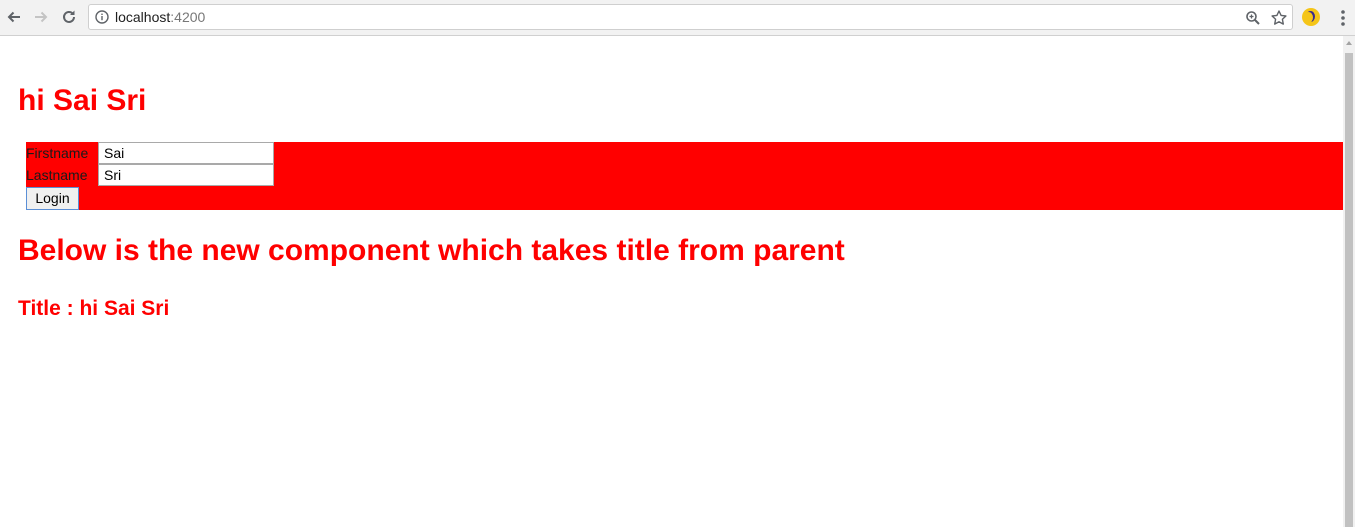 The height and width of the screenshot is (527, 1355). What do you see at coordinates (52, 198) in the screenshot?
I see `login-button: Login` at bounding box center [52, 198].